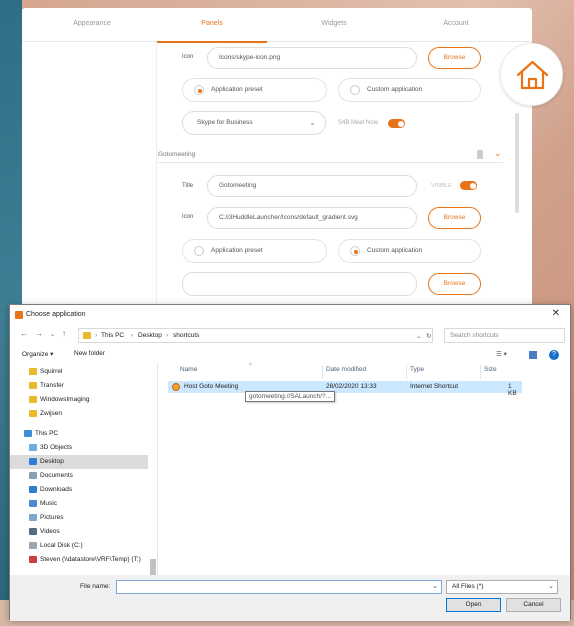 The height and width of the screenshot is (626, 574). What do you see at coordinates (358, 123) in the screenshot?
I see `s4b-toggle-label: S4B Meet Now` at bounding box center [358, 123].